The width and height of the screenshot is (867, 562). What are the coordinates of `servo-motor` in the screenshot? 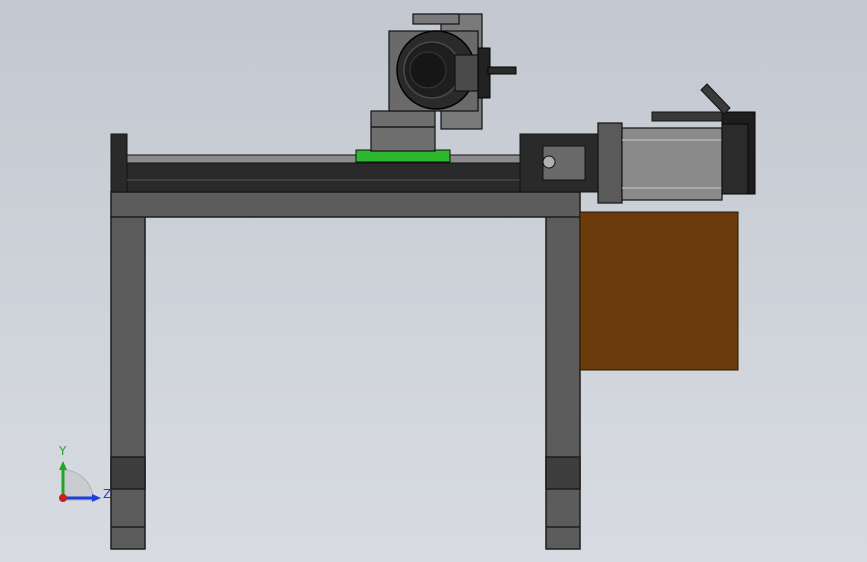 It's located at (676, 143).